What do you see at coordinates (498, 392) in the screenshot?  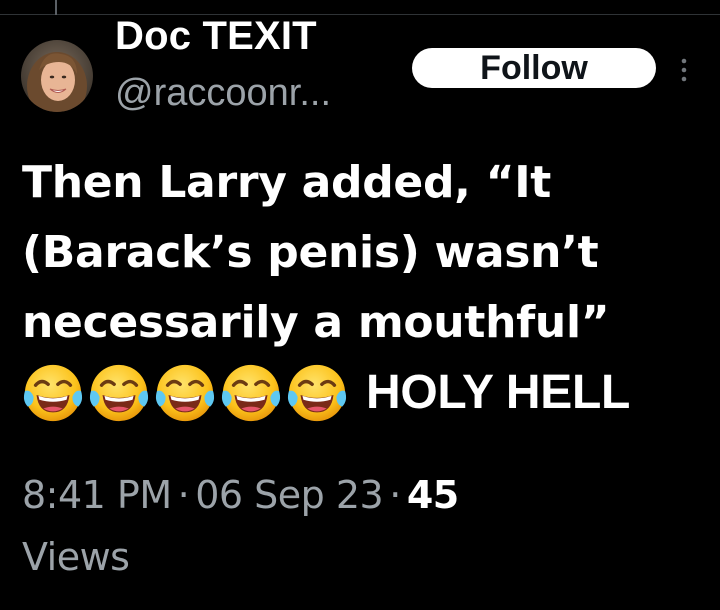 I see `tweet-trailing-text: HOLY HELL` at bounding box center [498, 392].